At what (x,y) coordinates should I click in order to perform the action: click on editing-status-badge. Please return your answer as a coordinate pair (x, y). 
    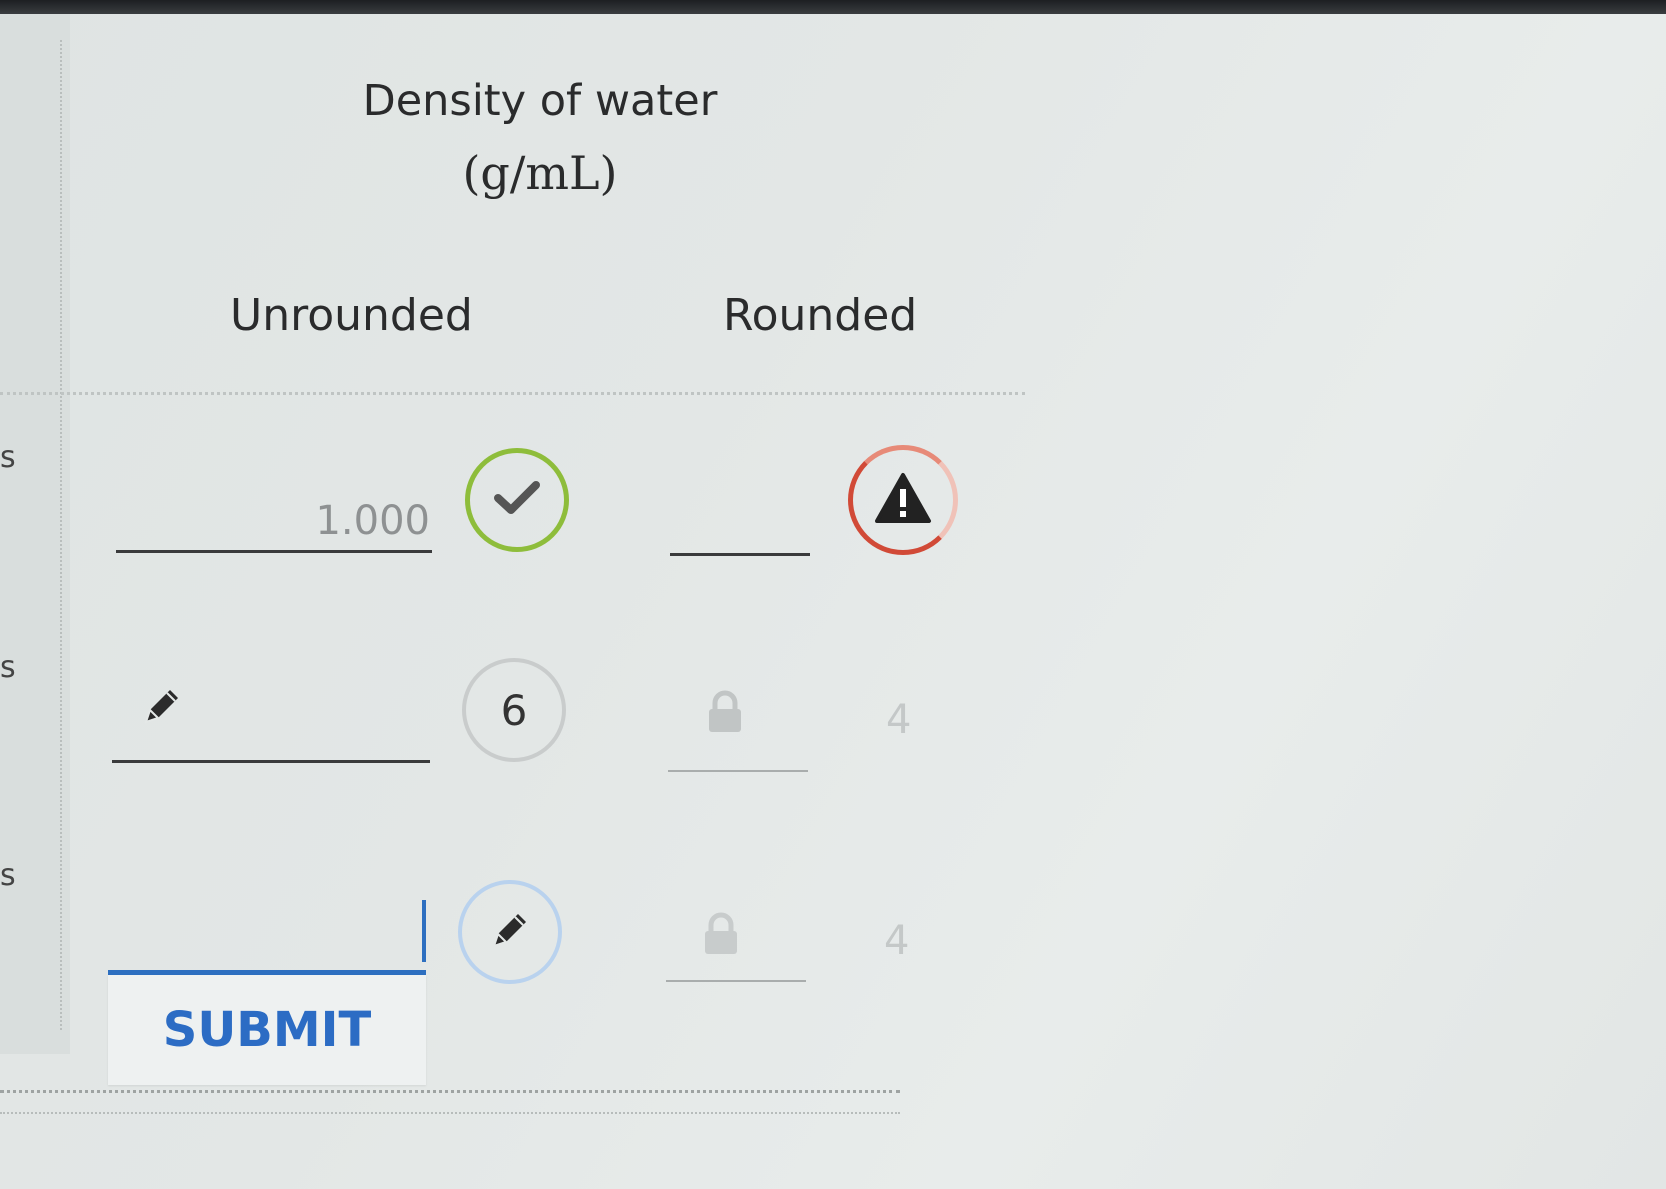
    Looking at the image, I should click on (510, 932).